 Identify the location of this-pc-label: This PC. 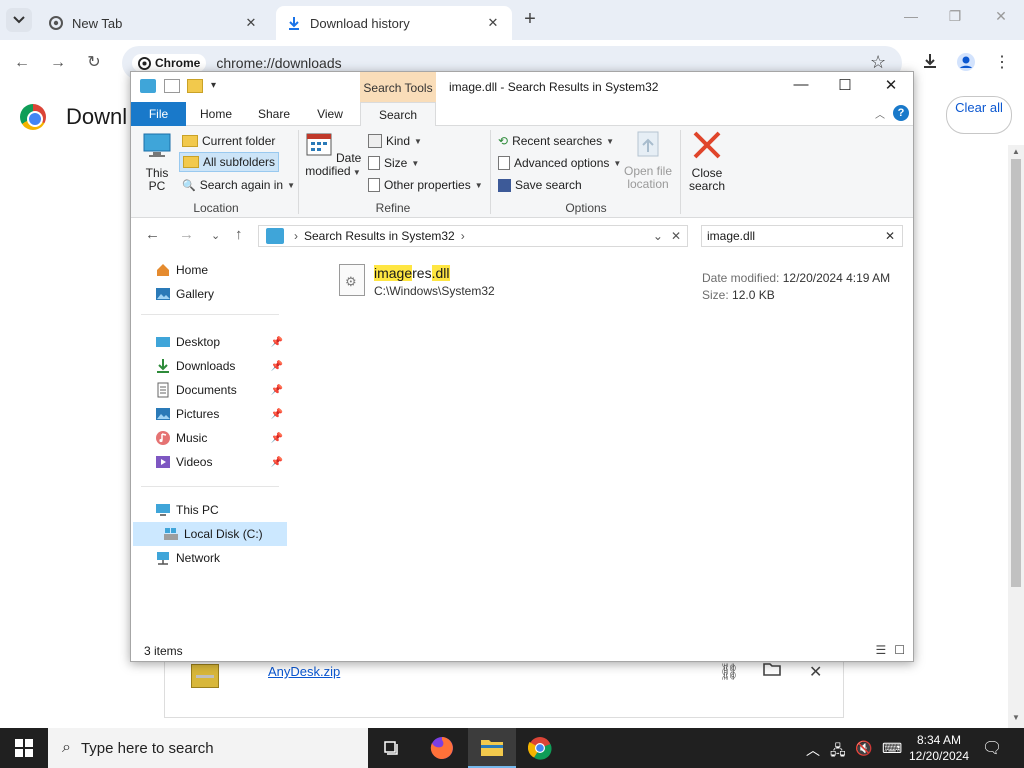
(157, 179).